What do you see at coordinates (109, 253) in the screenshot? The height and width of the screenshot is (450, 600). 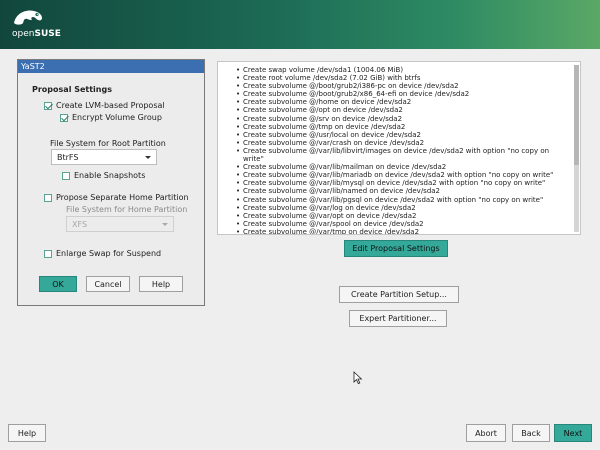 I see `enlarge-swap-label: Enlarge Swap for Suspend` at bounding box center [109, 253].